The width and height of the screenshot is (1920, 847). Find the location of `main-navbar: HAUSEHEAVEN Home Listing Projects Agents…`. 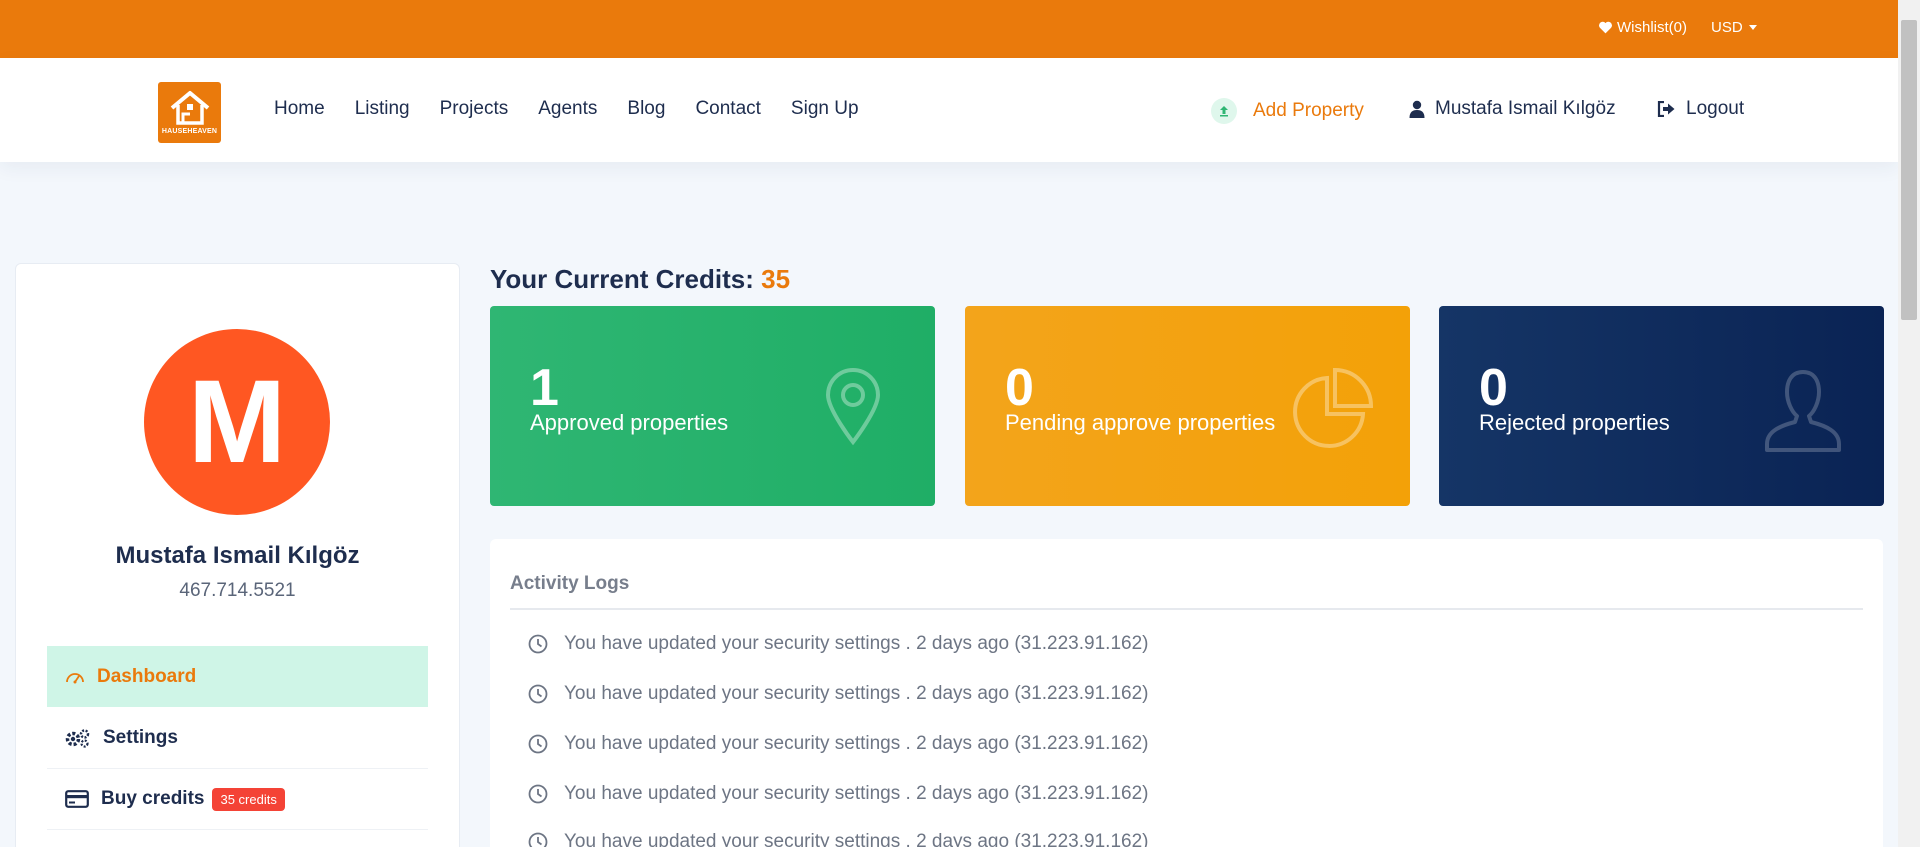

main-navbar: HAUSEHEAVEN Home Listing Projects Agents… is located at coordinates (949, 110).